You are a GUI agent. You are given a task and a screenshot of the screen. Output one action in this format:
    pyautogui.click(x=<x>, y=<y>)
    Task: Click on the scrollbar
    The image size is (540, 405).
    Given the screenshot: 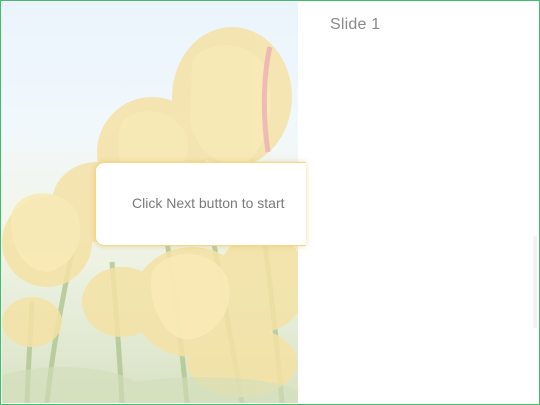 What is the action you would take?
    pyautogui.click(x=535, y=282)
    